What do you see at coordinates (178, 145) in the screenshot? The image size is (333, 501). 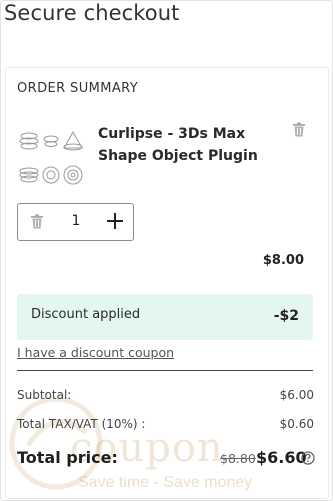 I see `product-name: Curlipse - 3Ds Max Shape Object Plugin` at bounding box center [178, 145].